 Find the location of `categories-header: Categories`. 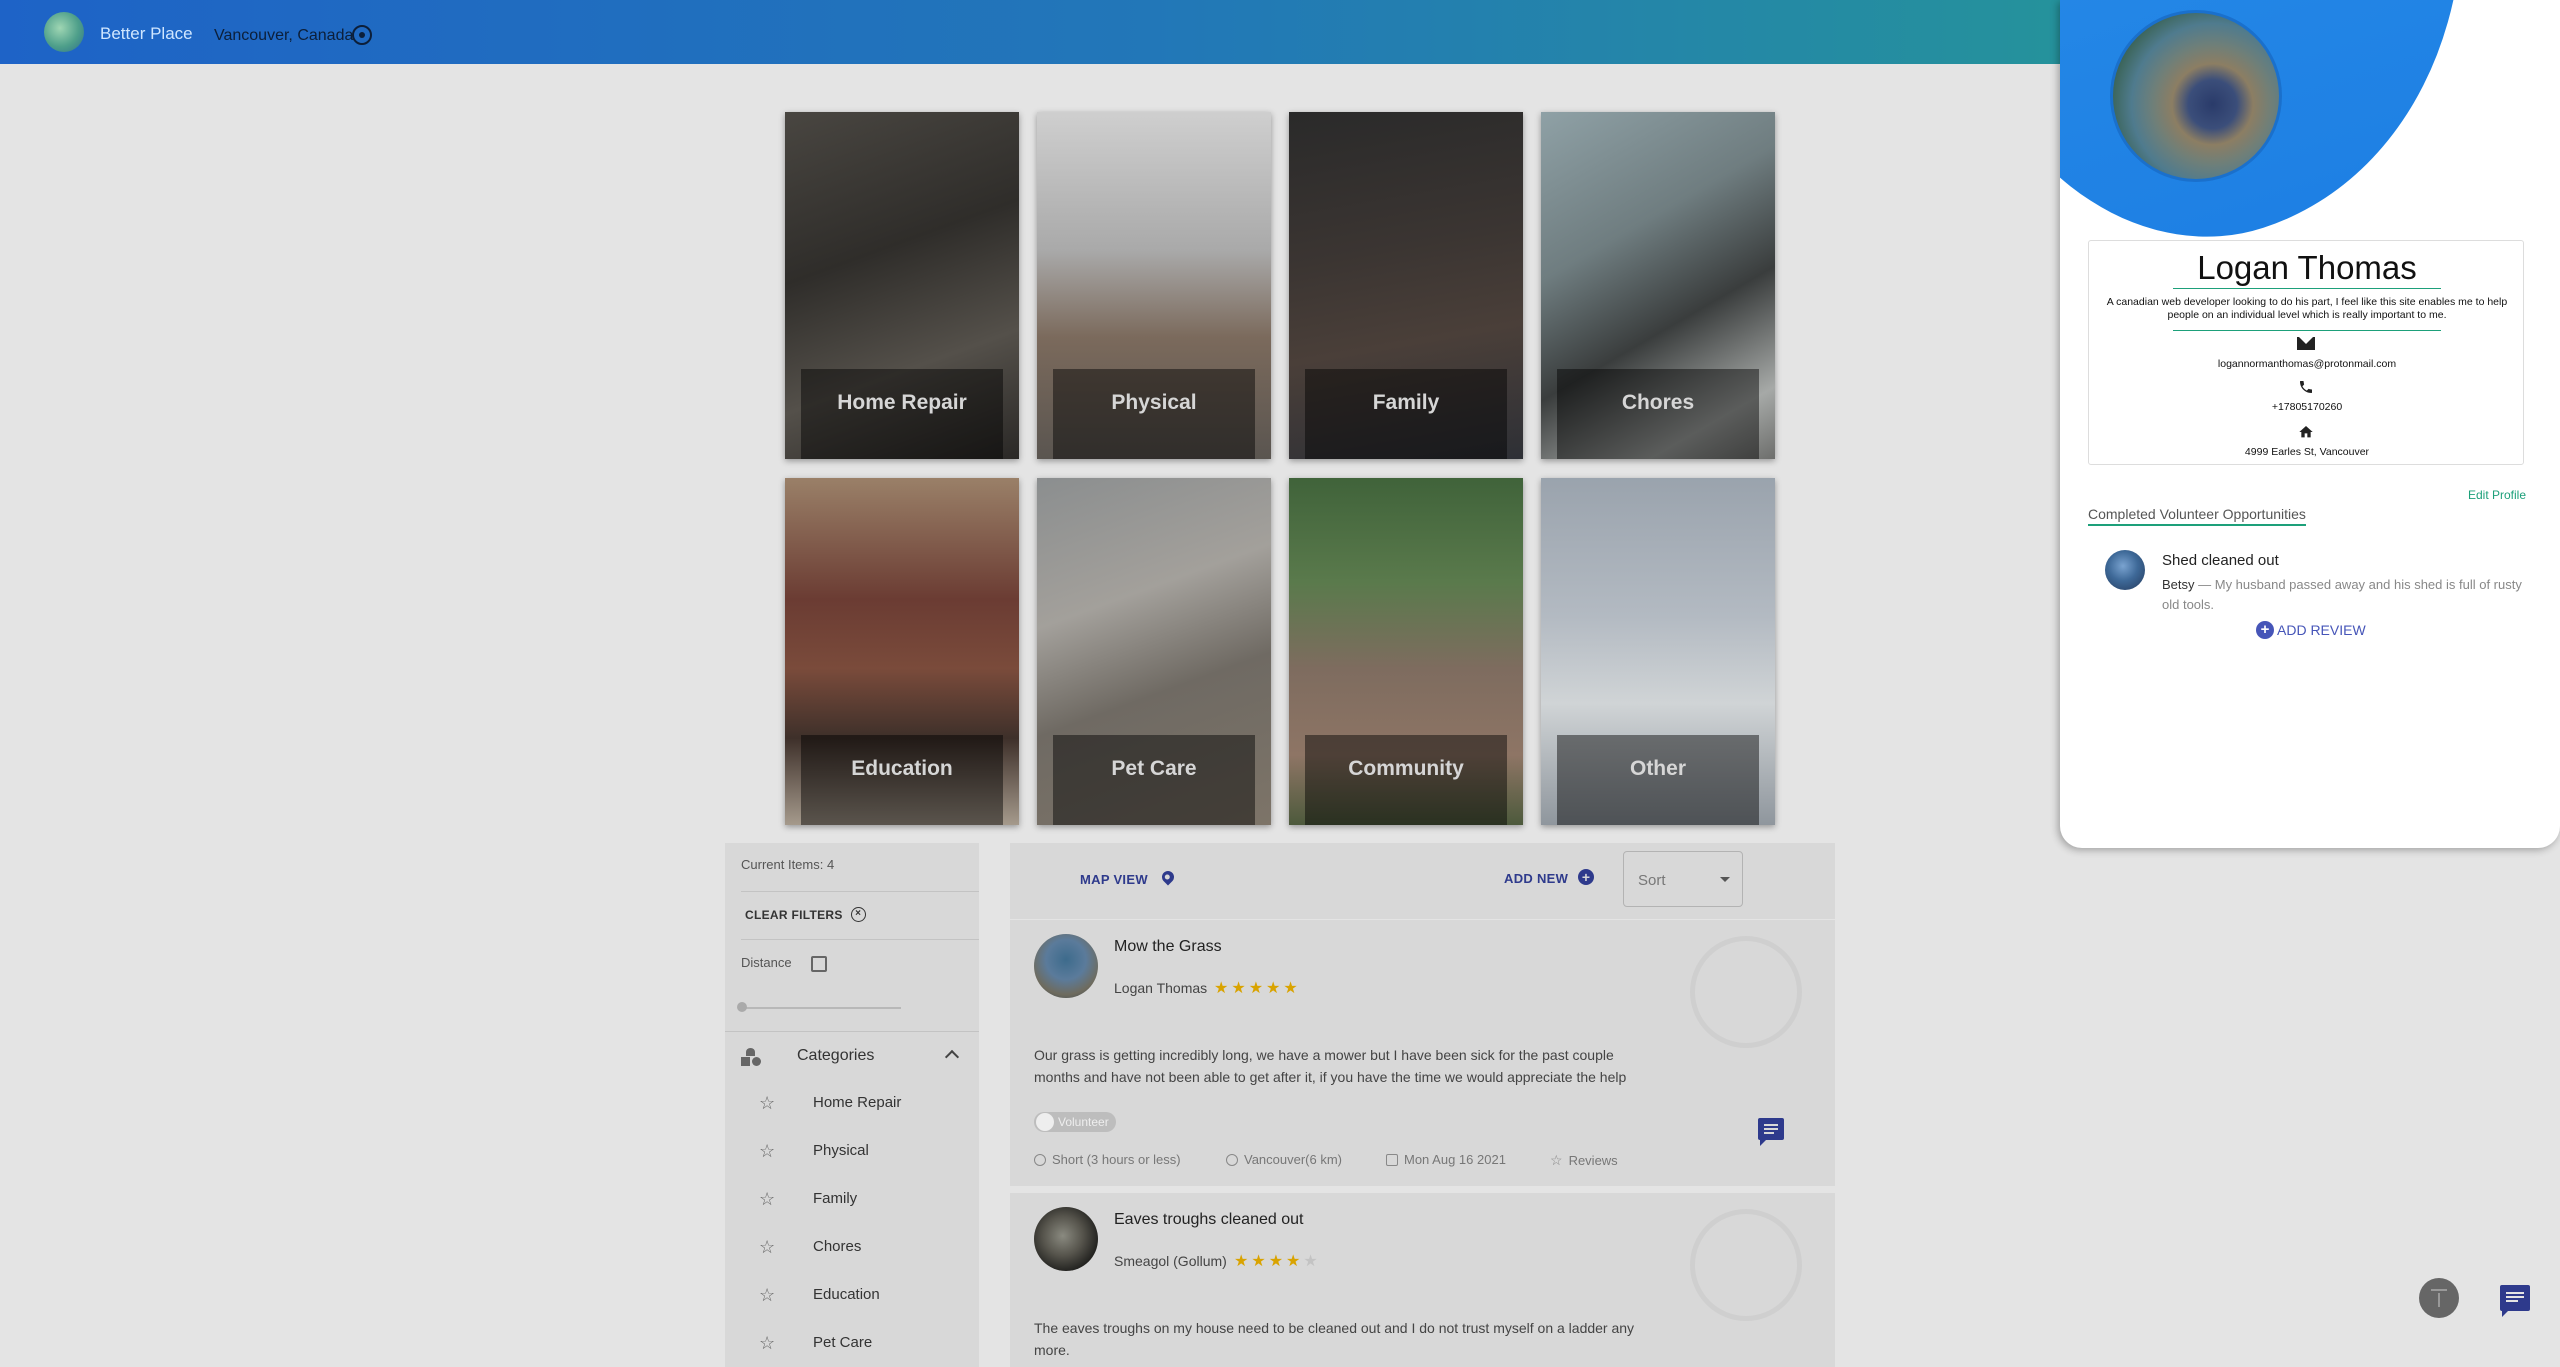

categories-header: Categories is located at coordinates (852, 1055).